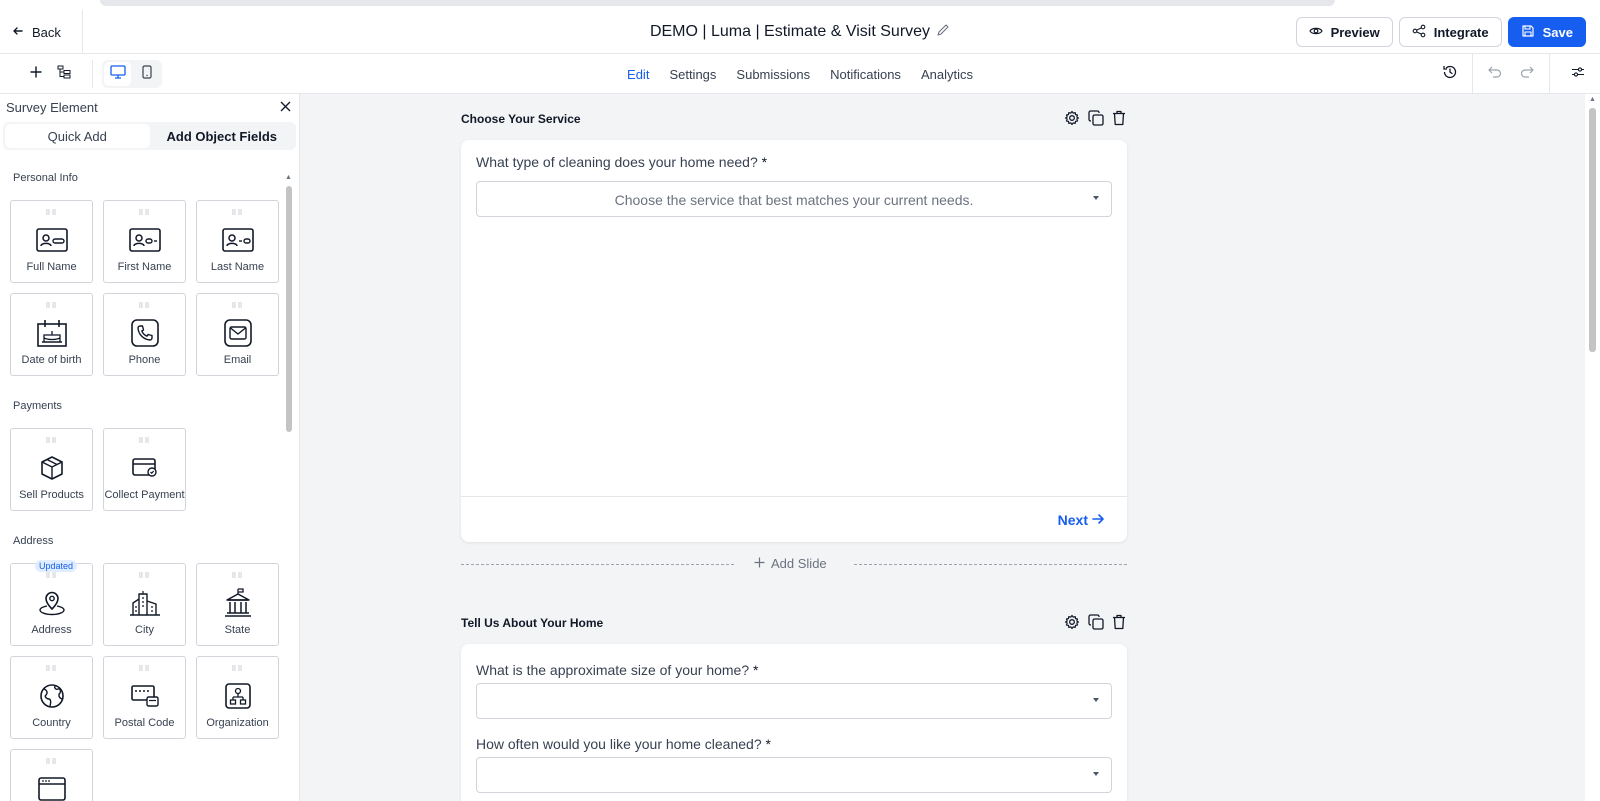 Image resolution: width=1600 pixels, height=801 pixels. I want to click on section-payments: Payments, so click(37, 406).